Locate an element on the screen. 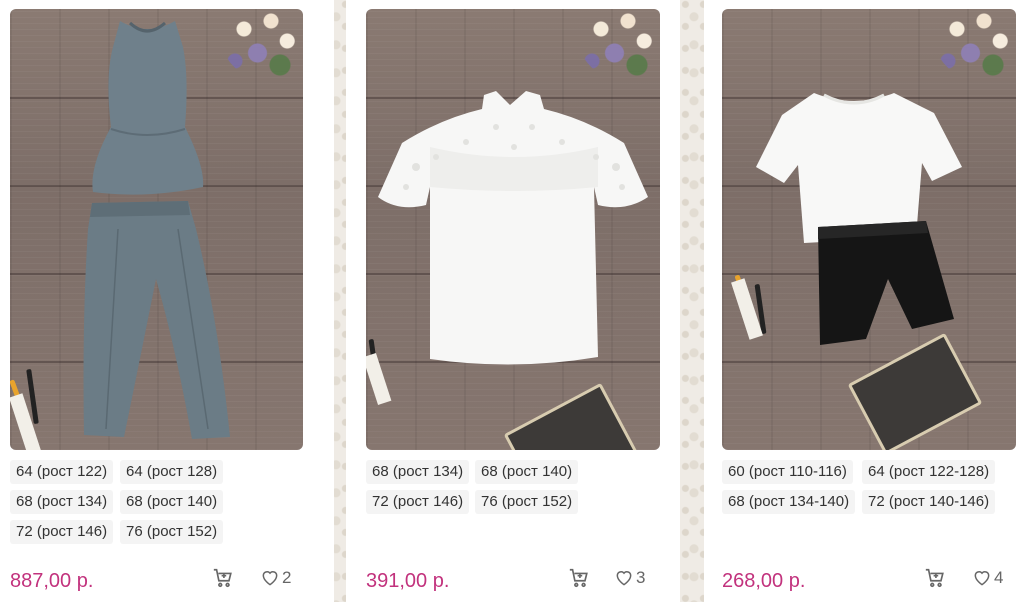  favorite-count: 3 is located at coordinates (641, 577).